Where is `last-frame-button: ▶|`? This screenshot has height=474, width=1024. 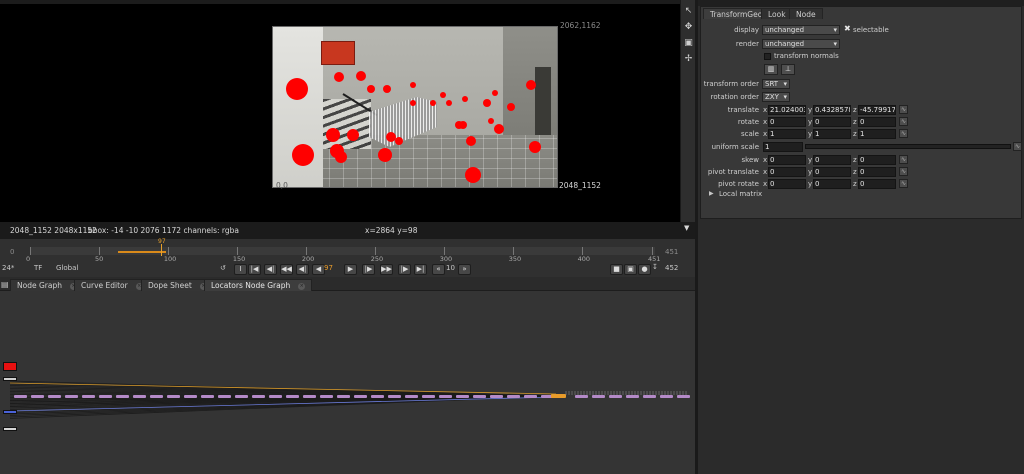
last-frame-button: ▶| is located at coordinates (420, 269).